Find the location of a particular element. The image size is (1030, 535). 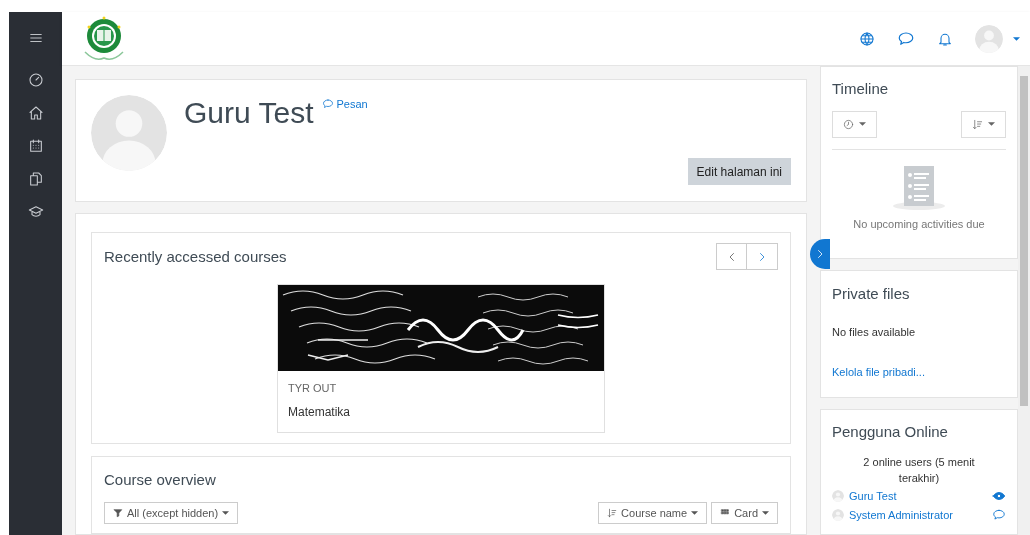

section-title: Course overview is located at coordinates (160, 480).